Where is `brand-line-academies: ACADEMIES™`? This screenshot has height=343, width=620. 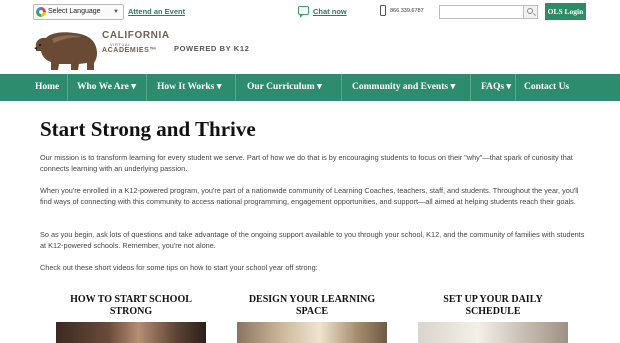
brand-line-academies: ACADEMIES™ is located at coordinates (130, 50).